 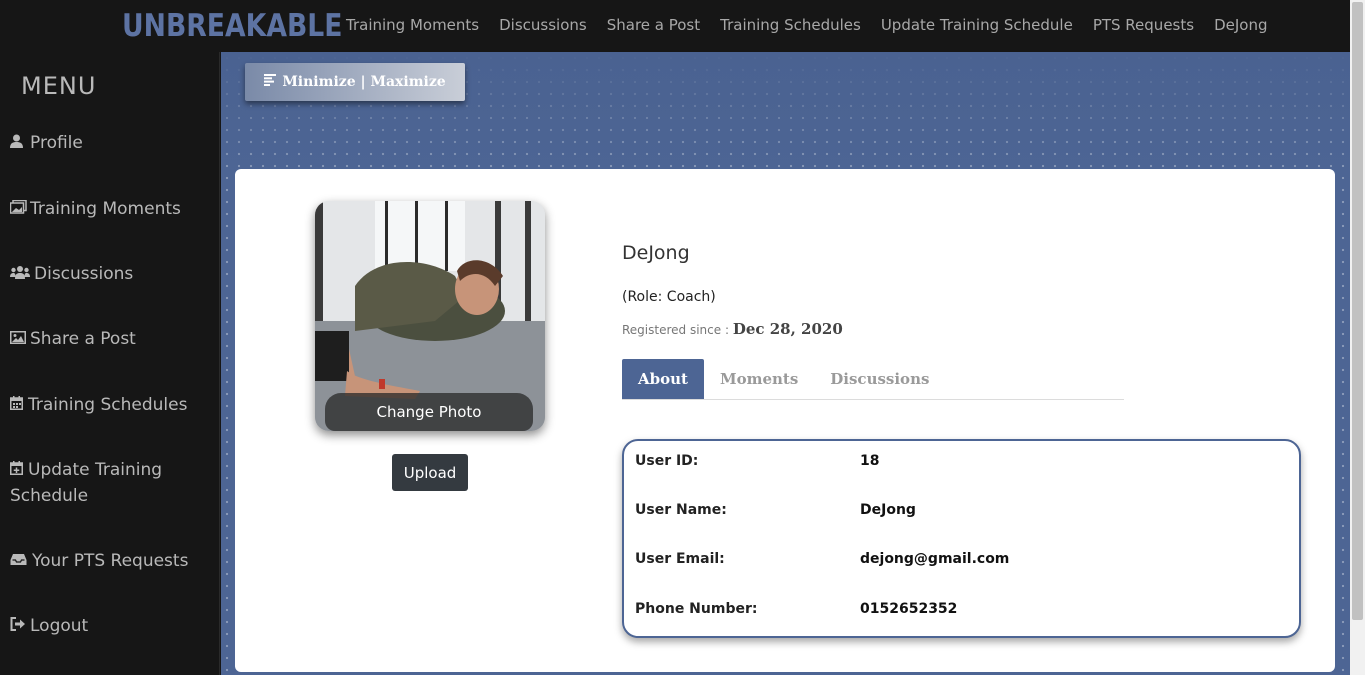 I want to click on minimize-maximize-button: Minimize | Maximize, so click(x=355, y=82).